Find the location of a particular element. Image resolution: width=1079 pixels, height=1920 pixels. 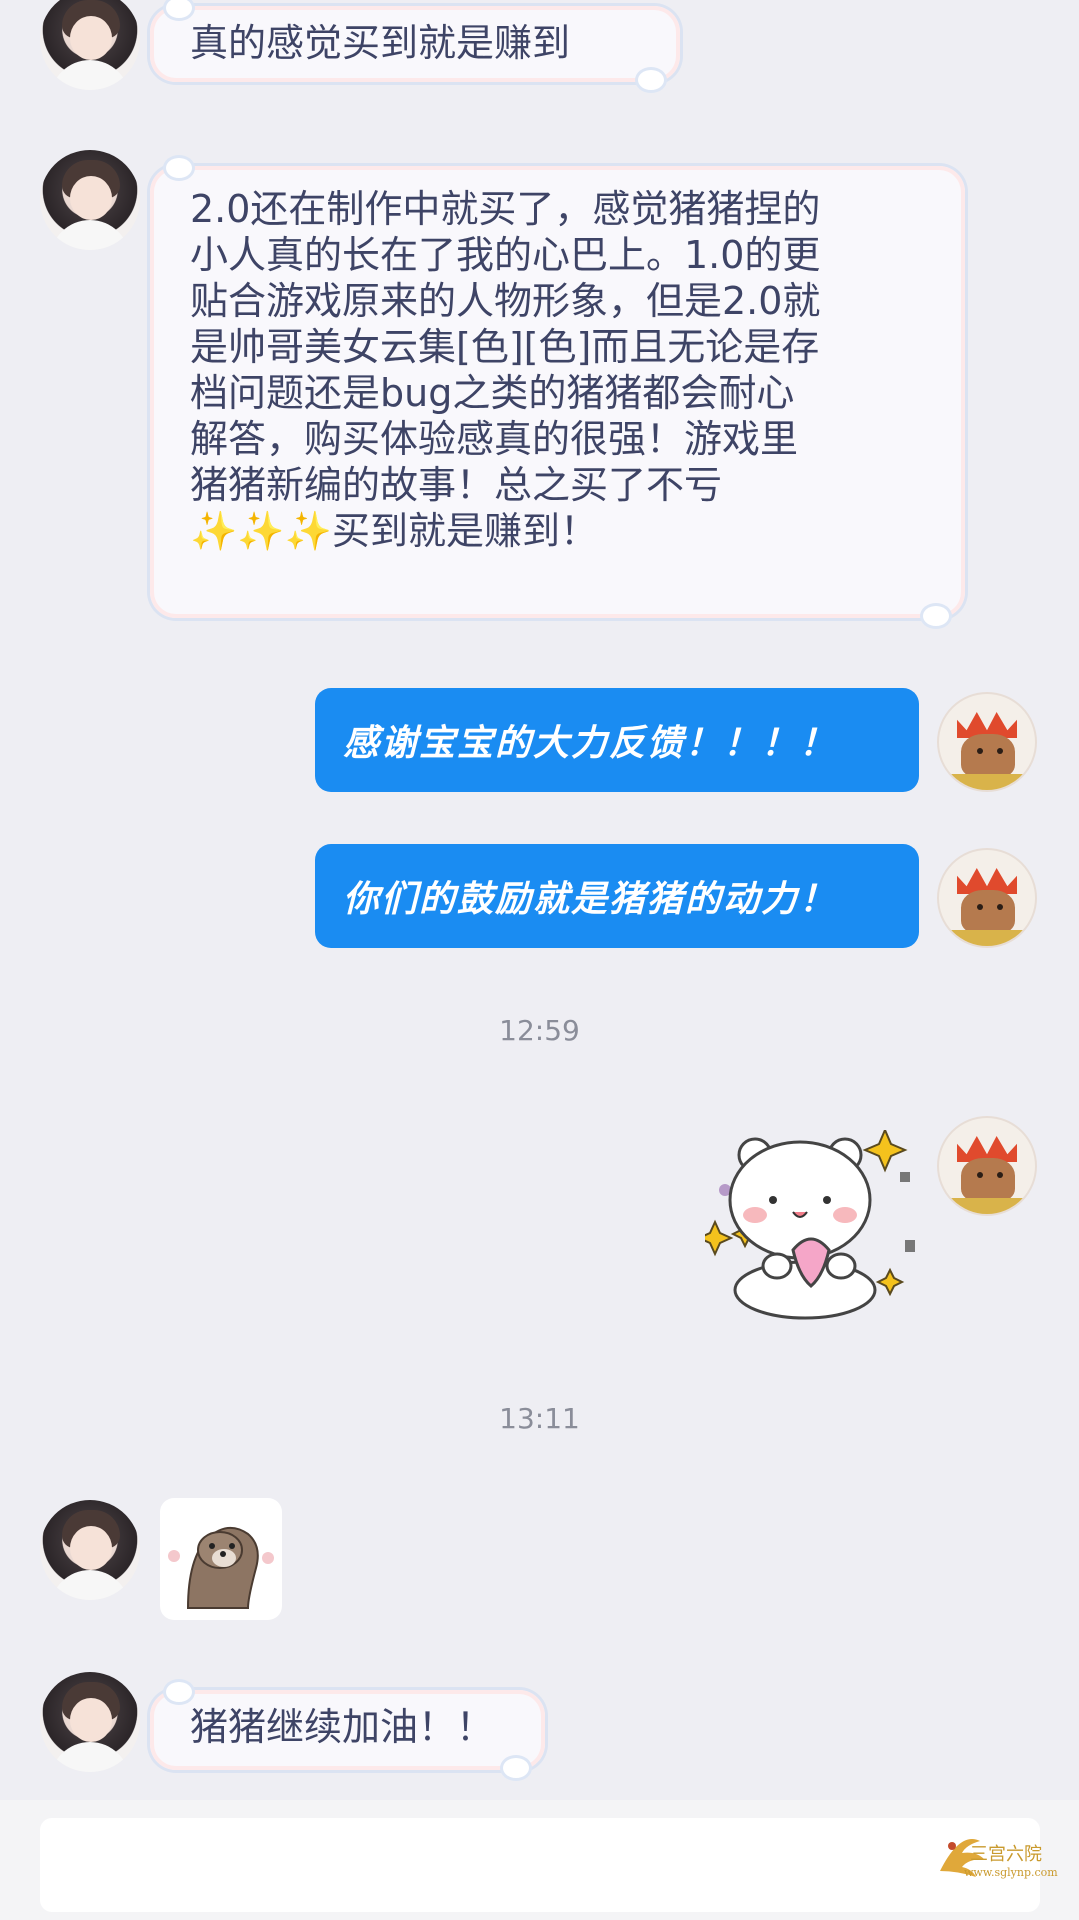

watermark-text: 三宫六院 is located at coordinates (1006, 1854).